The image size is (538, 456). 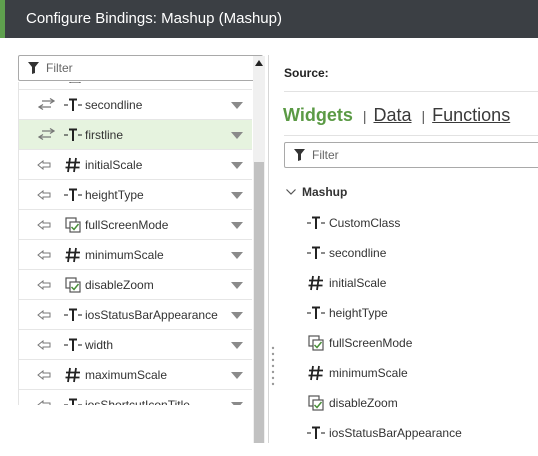 I want to click on source-item: initialScale, so click(x=421, y=290).